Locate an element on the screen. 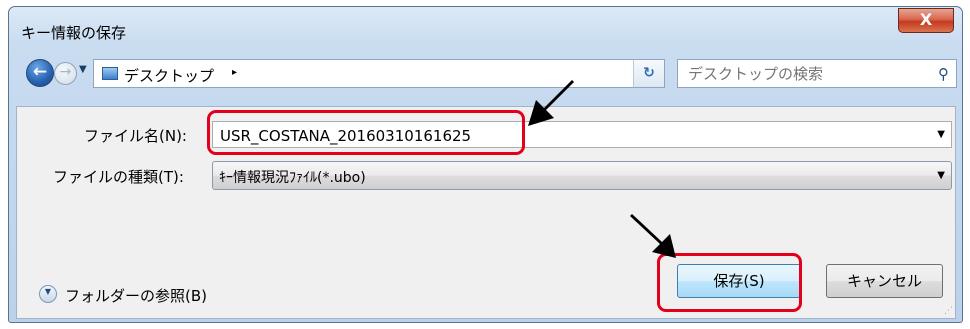  address-bar: デスクトップ ▸ ▼ is located at coordinates (379, 73).